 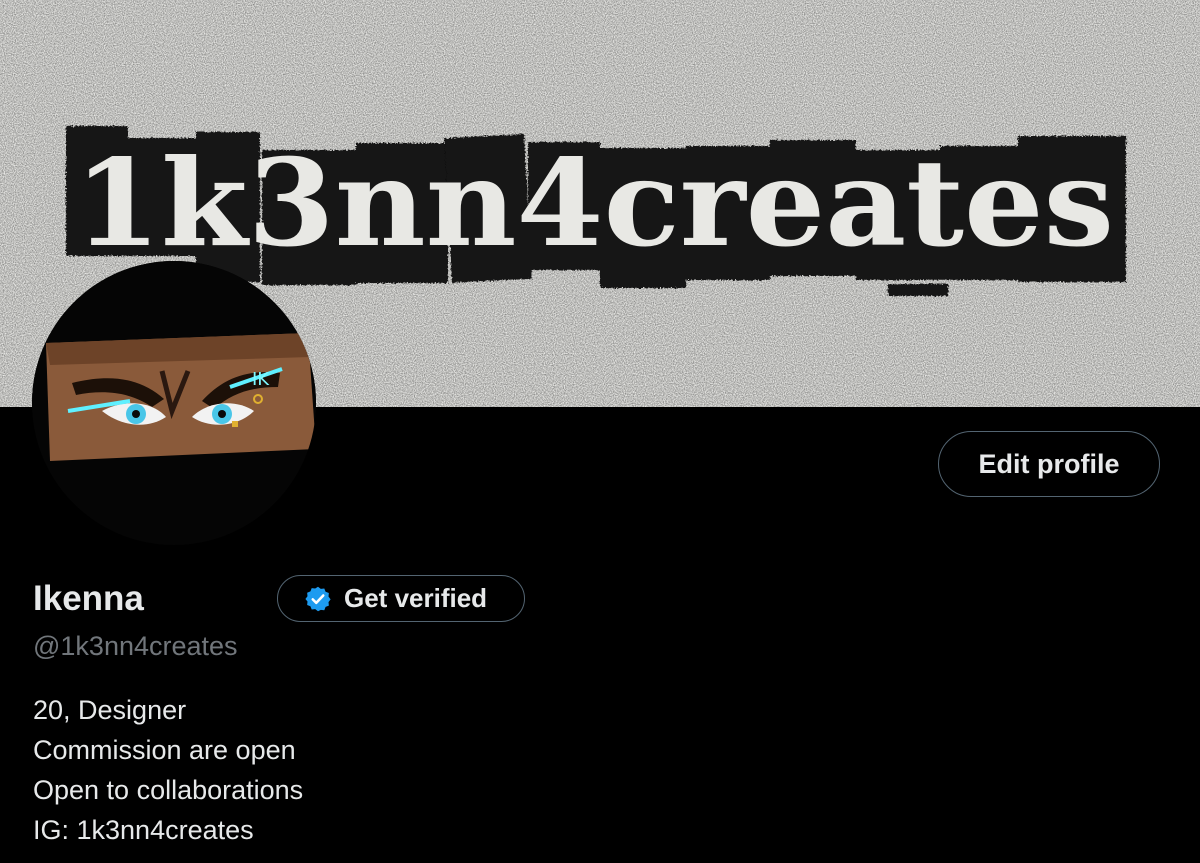 What do you see at coordinates (261, 379) in the screenshot?
I see `svg-text: IK` at bounding box center [261, 379].